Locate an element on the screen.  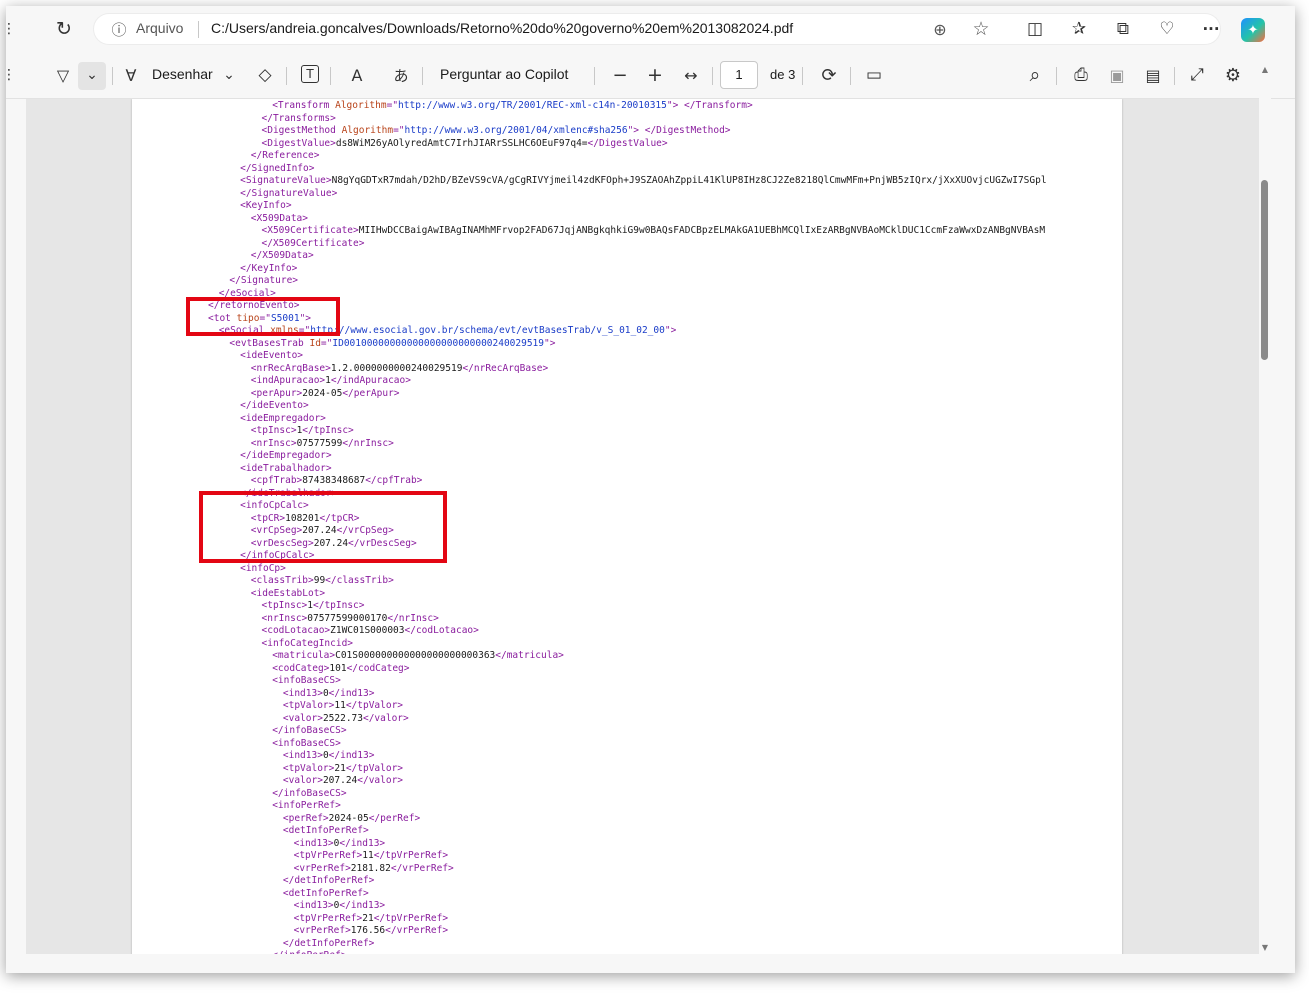
xml-line: <classTrib>99</classTrib> is located at coordinates (322, 580).